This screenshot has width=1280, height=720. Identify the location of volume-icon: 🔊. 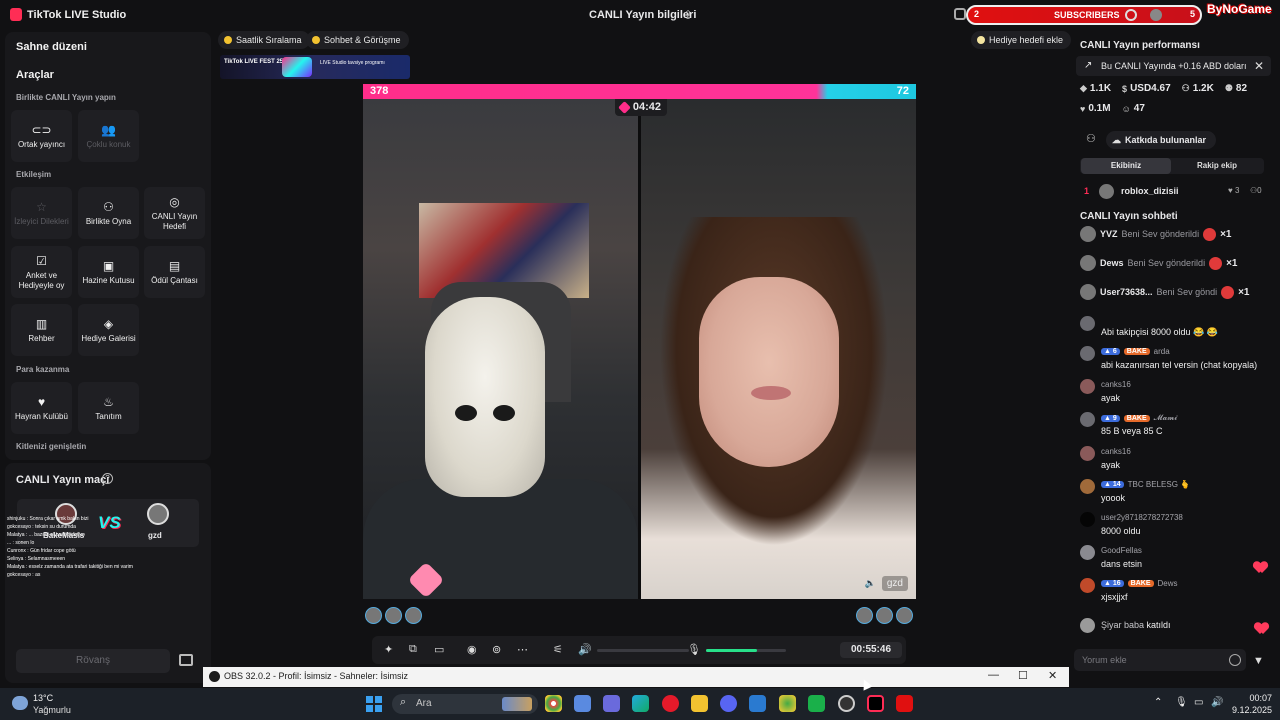
(585, 649).